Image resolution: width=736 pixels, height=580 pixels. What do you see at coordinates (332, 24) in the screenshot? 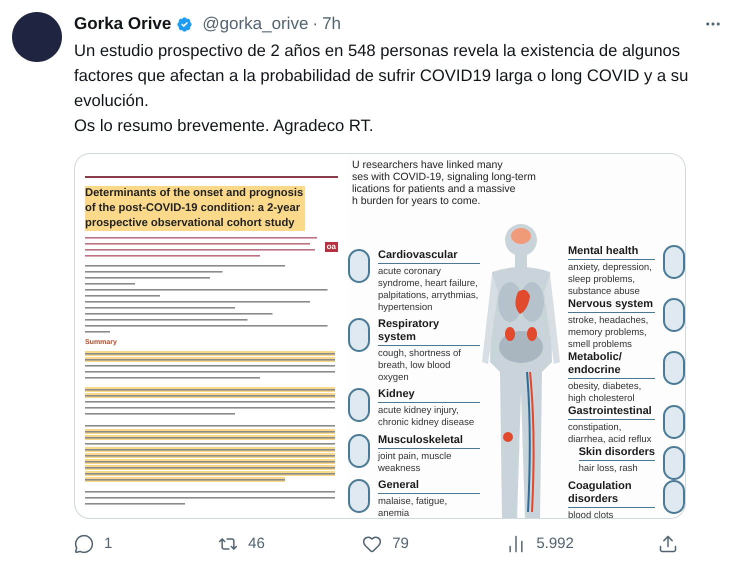
I see `post-time: 7h` at bounding box center [332, 24].